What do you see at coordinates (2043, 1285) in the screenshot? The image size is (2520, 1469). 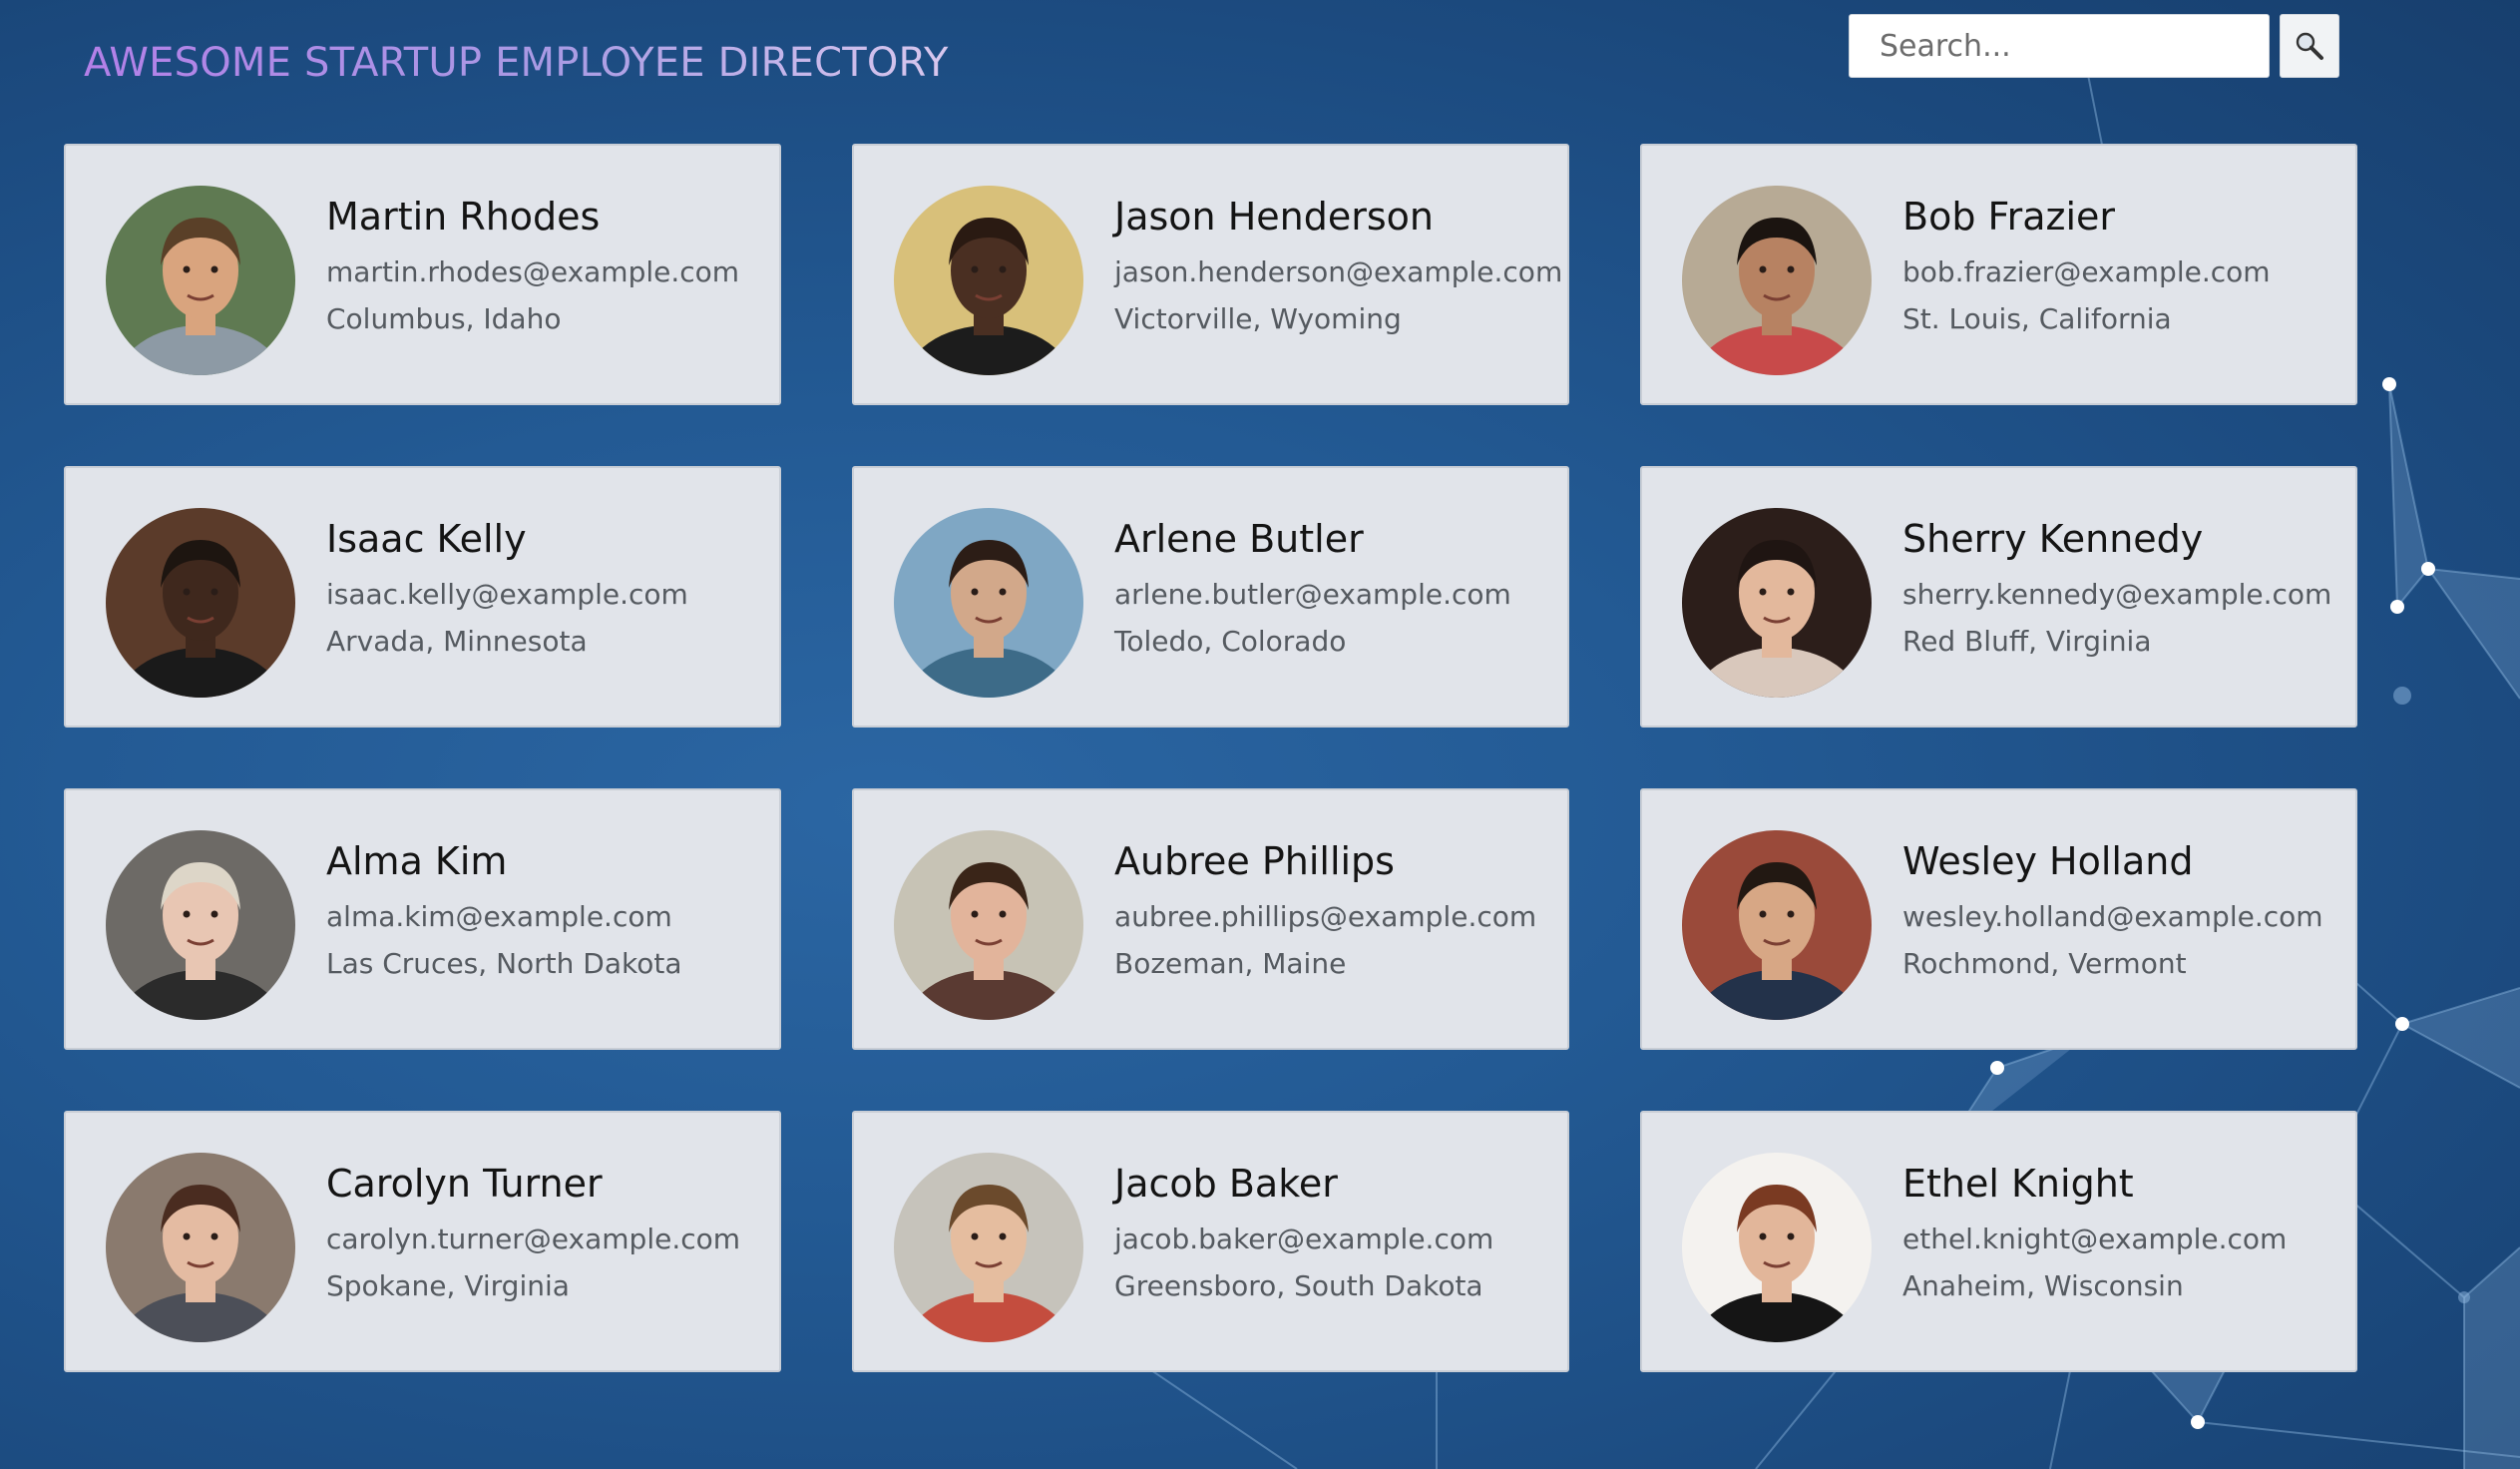 I see `employee-location: Anaheim, Wisconsin` at bounding box center [2043, 1285].